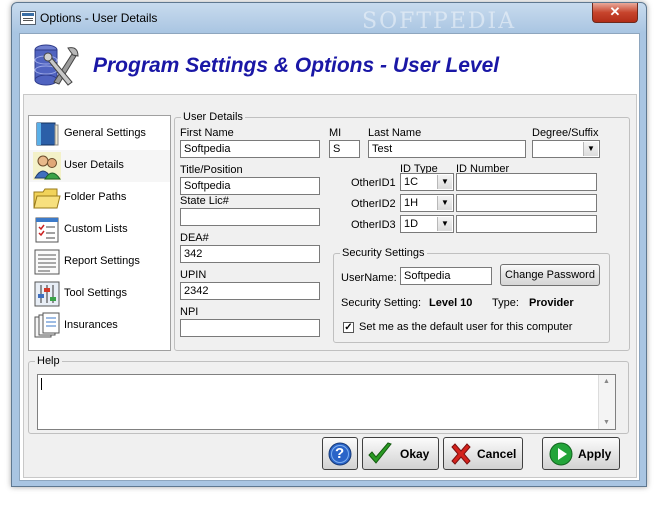 The height and width of the screenshot is (505, 666). What do you see at coordinates (381, 303) in the screenshot?
I see `security-setting-label: Security Setting:` at bounding box center [381, 303].